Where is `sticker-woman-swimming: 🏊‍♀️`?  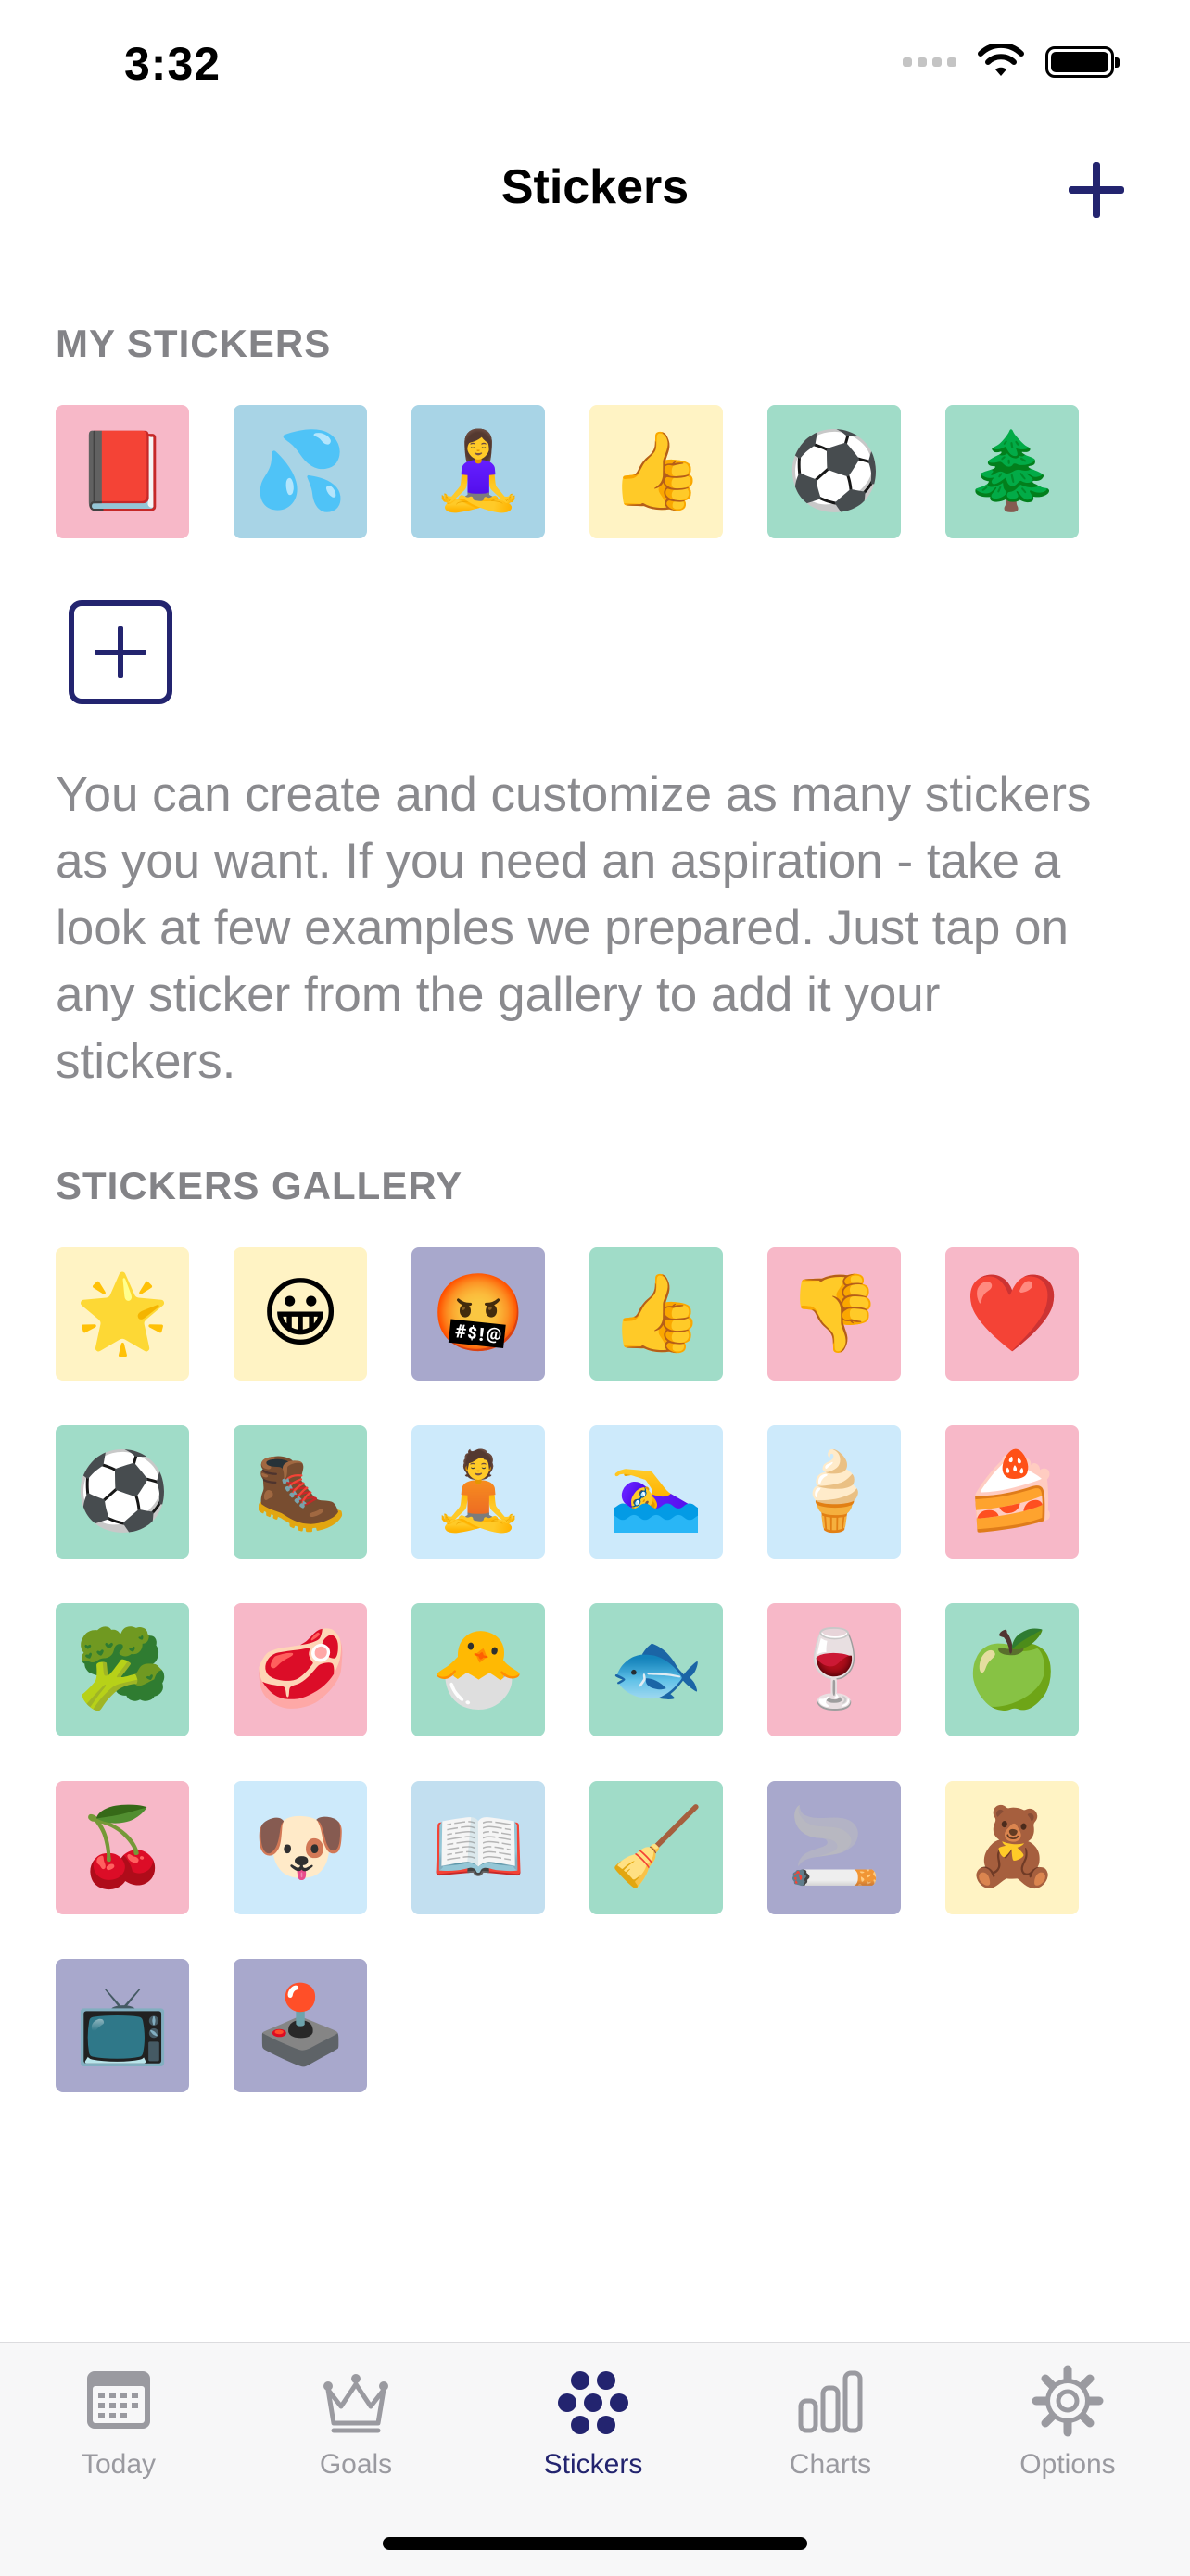 sticker-woman-swimming: 🏊‍♀️ is located at coordinates (656, 1492).